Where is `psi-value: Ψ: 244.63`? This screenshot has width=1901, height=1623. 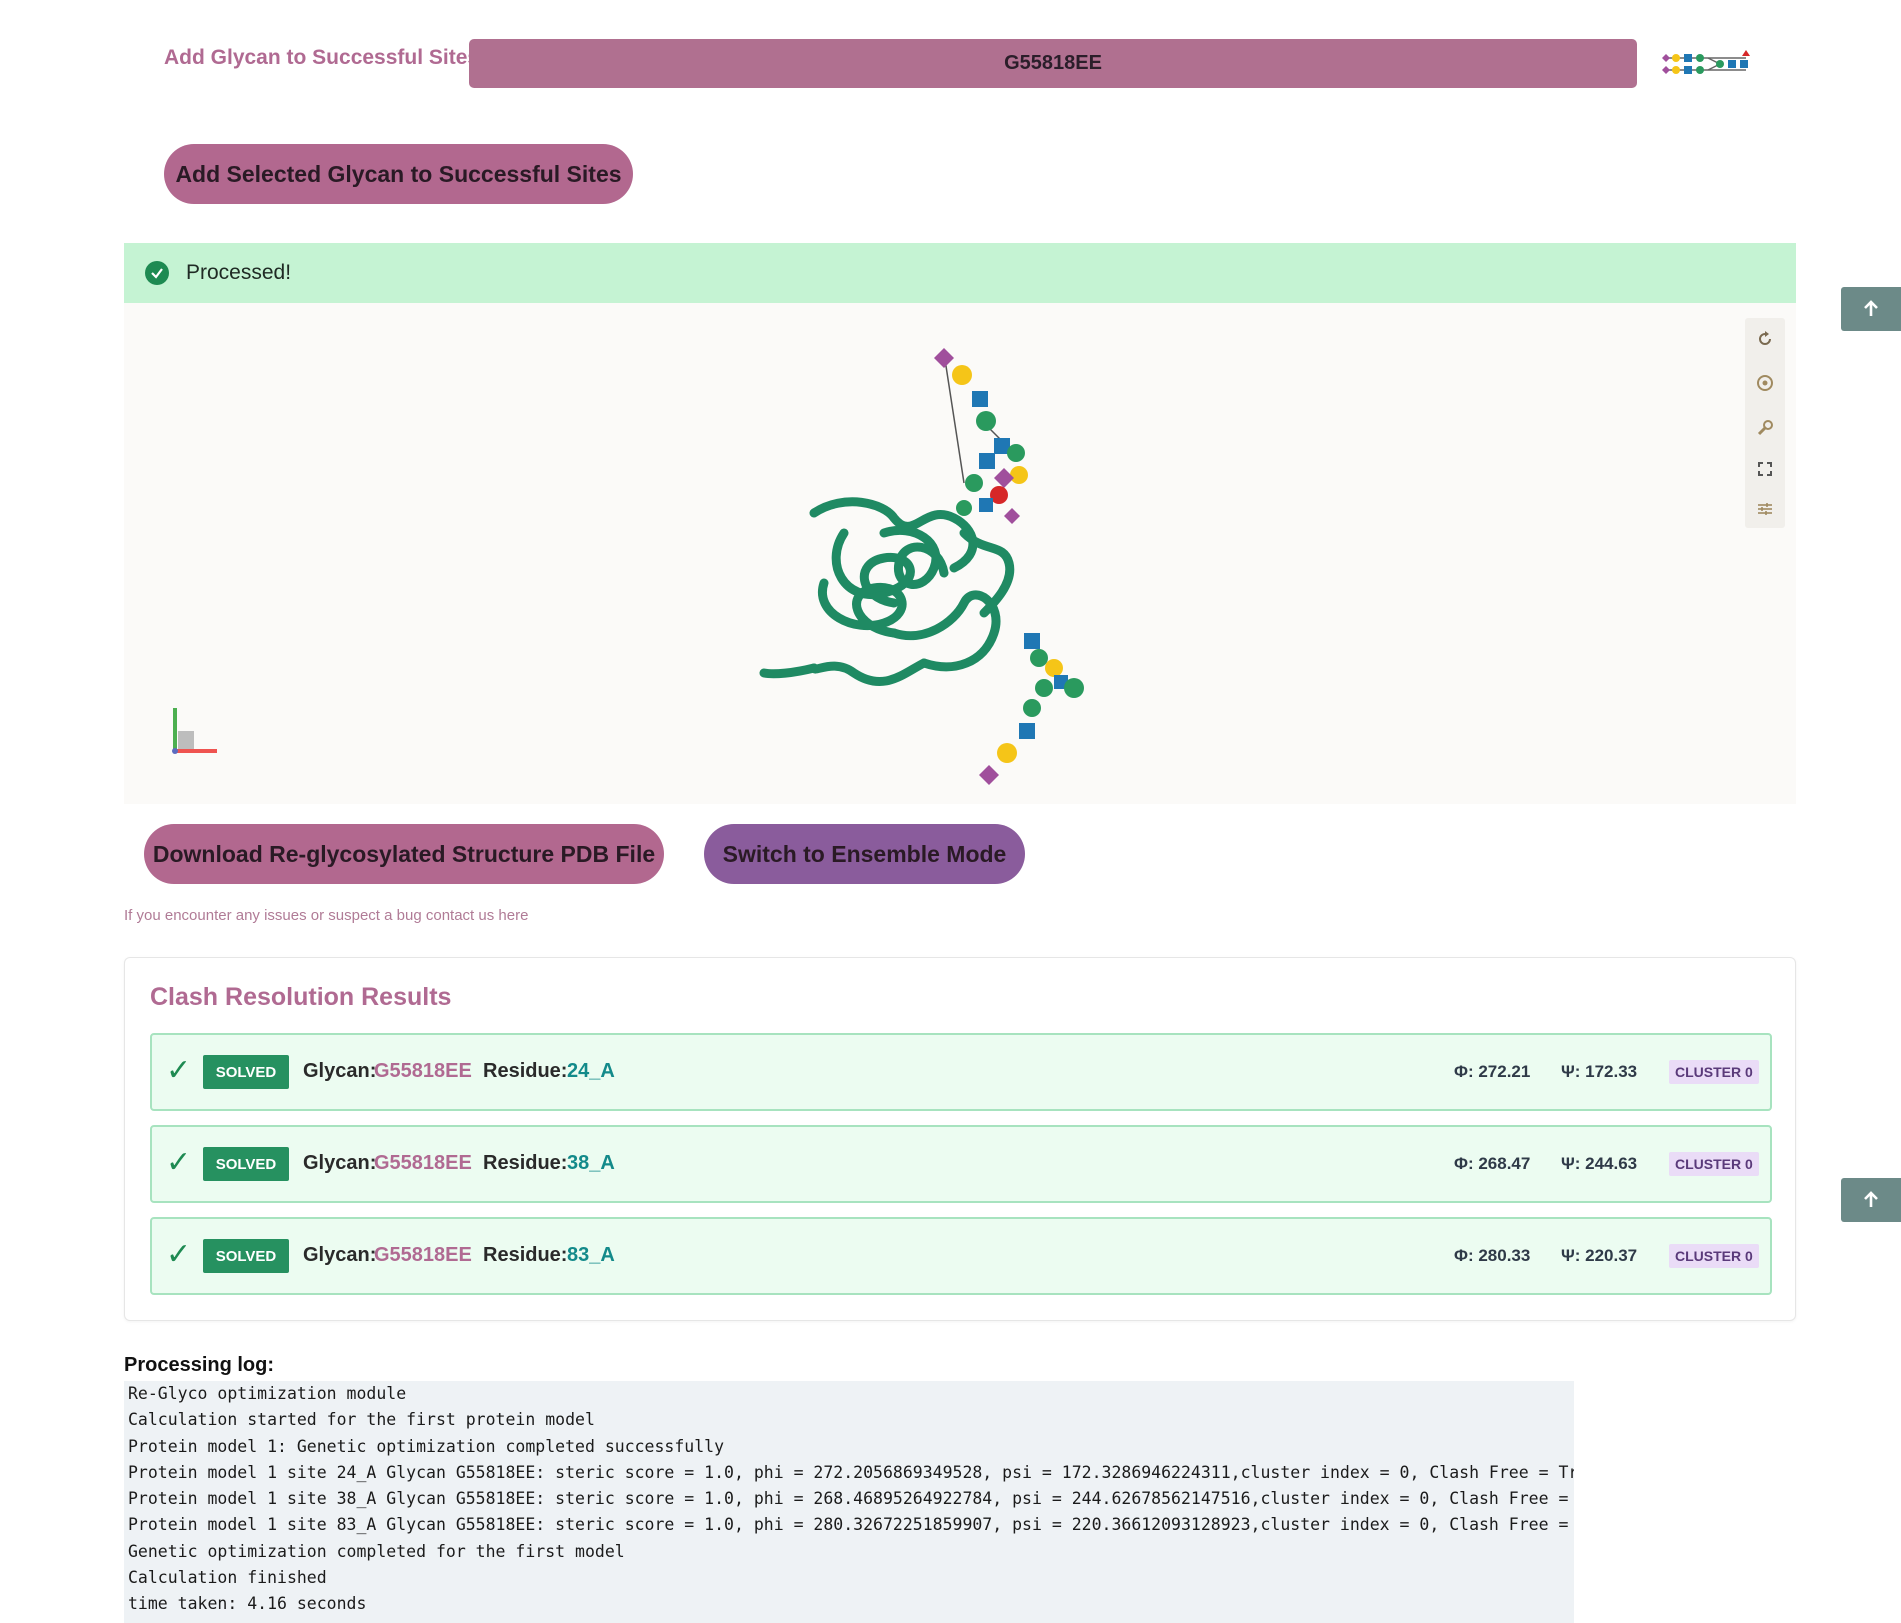
psi-value: Ψ: 244.63 is located at coordinates (1599, 1163).